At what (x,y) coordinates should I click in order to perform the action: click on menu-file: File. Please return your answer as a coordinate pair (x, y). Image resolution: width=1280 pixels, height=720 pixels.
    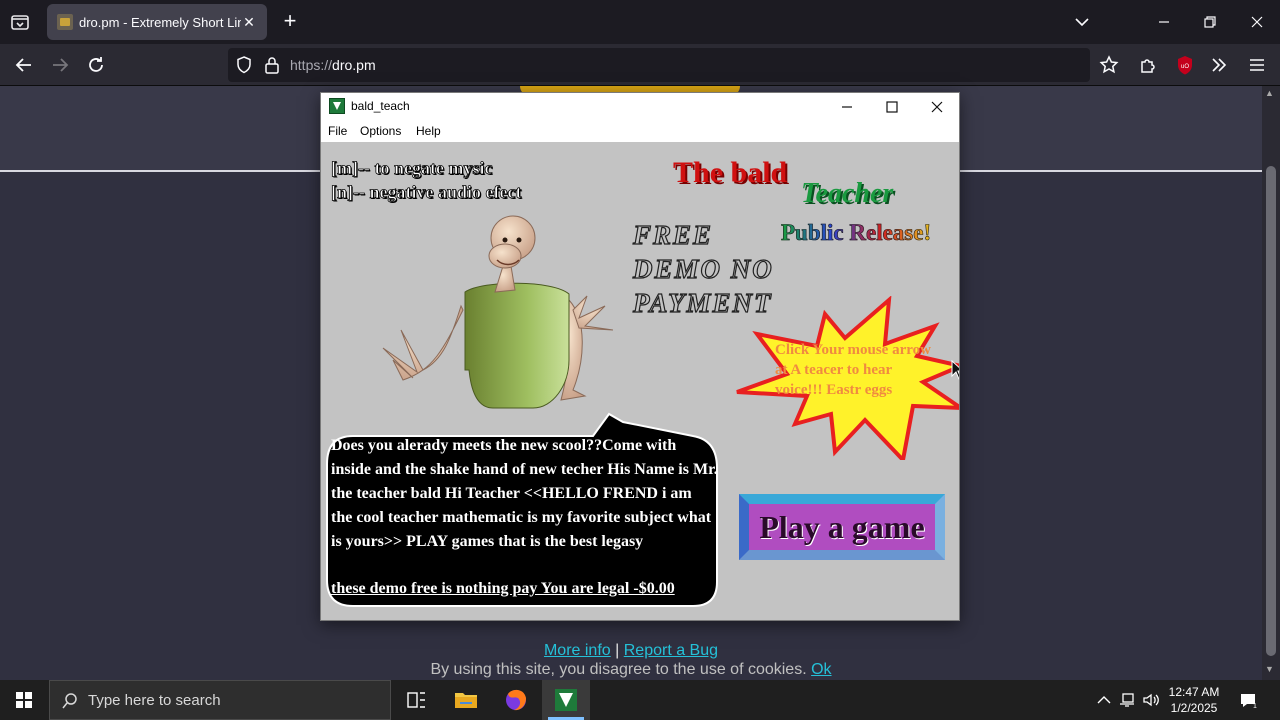
    Looking at the image, I should click on (337, 131).